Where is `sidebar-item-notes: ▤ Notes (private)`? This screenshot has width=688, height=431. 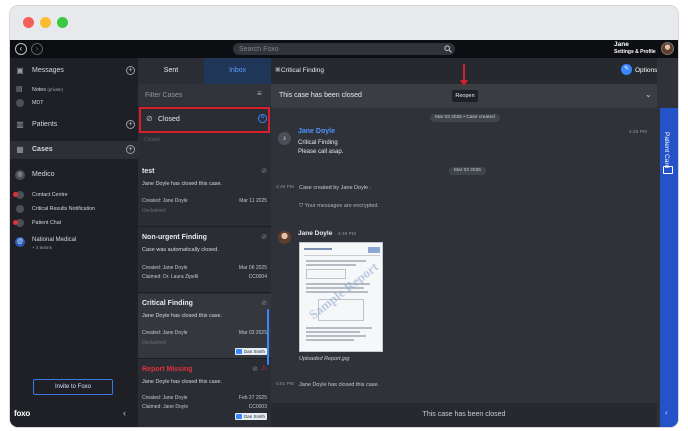 sidebar-item-notes: ▤ Notes (private) is located at coordinates (74, 90).